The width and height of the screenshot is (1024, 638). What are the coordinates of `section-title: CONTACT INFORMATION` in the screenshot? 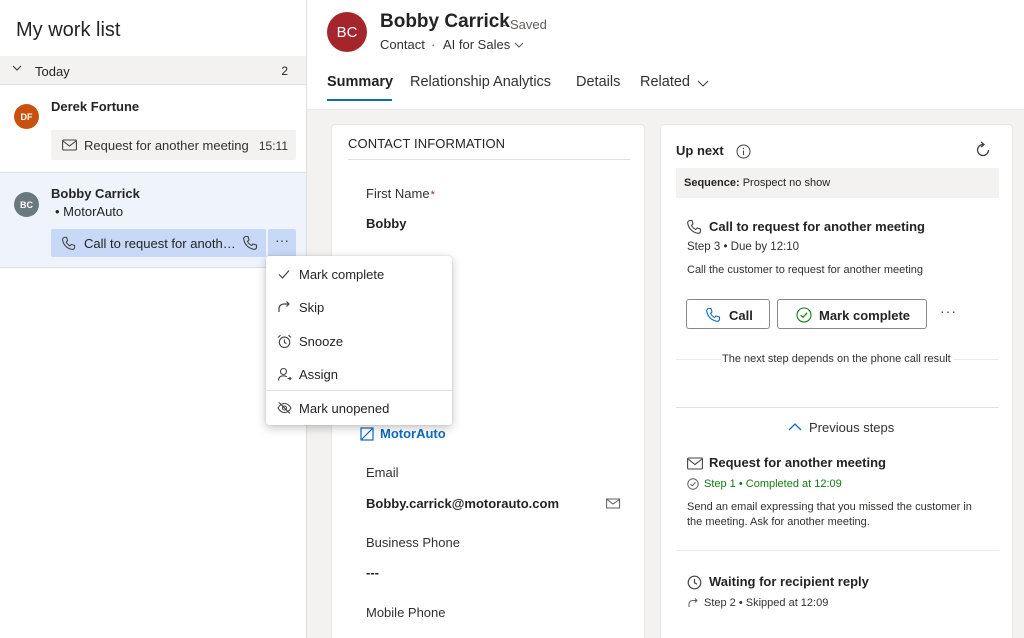 It's located at (427, 143).